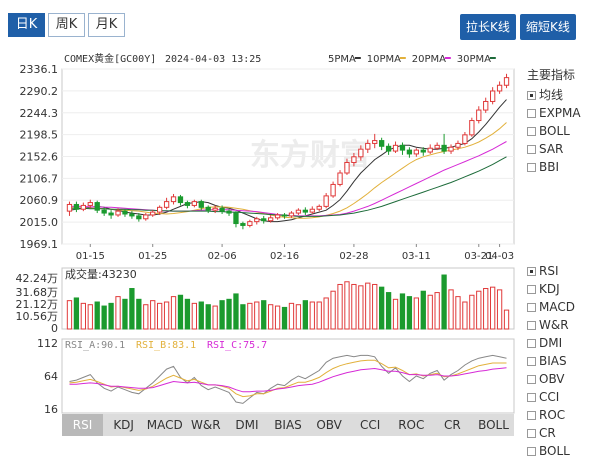 Image resolution: width=592 pixels, height=460 pixels. What do you see at coordinates (213, 59) in the screenshot?
I see `chart-datetime: 2024-04-03 13:25` at bounding box center [213, 59].